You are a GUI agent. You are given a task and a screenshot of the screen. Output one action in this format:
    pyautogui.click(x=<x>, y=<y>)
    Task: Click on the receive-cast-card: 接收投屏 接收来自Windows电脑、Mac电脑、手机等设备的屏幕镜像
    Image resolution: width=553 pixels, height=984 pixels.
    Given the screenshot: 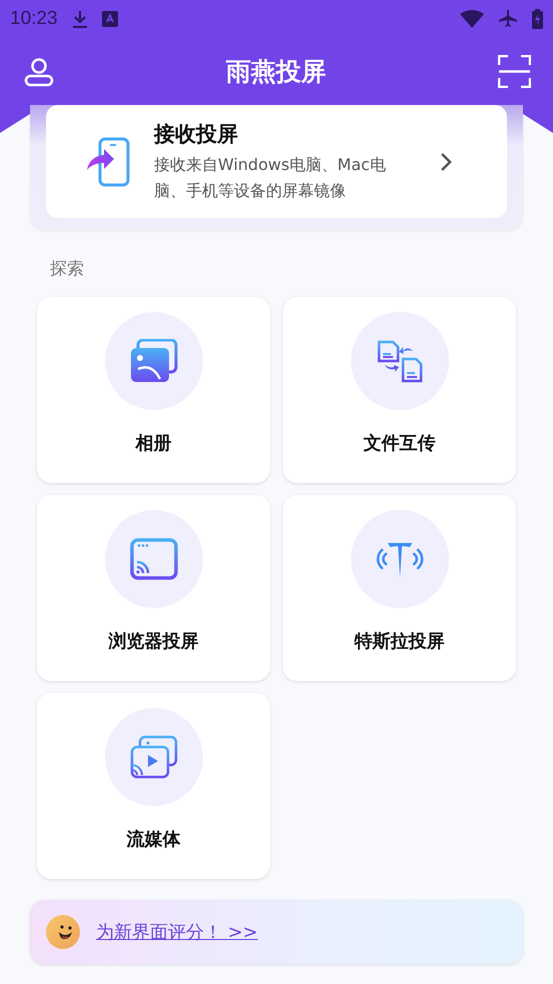 What is the action you would take?
    pyautogui.click(x=276, y=161)
    